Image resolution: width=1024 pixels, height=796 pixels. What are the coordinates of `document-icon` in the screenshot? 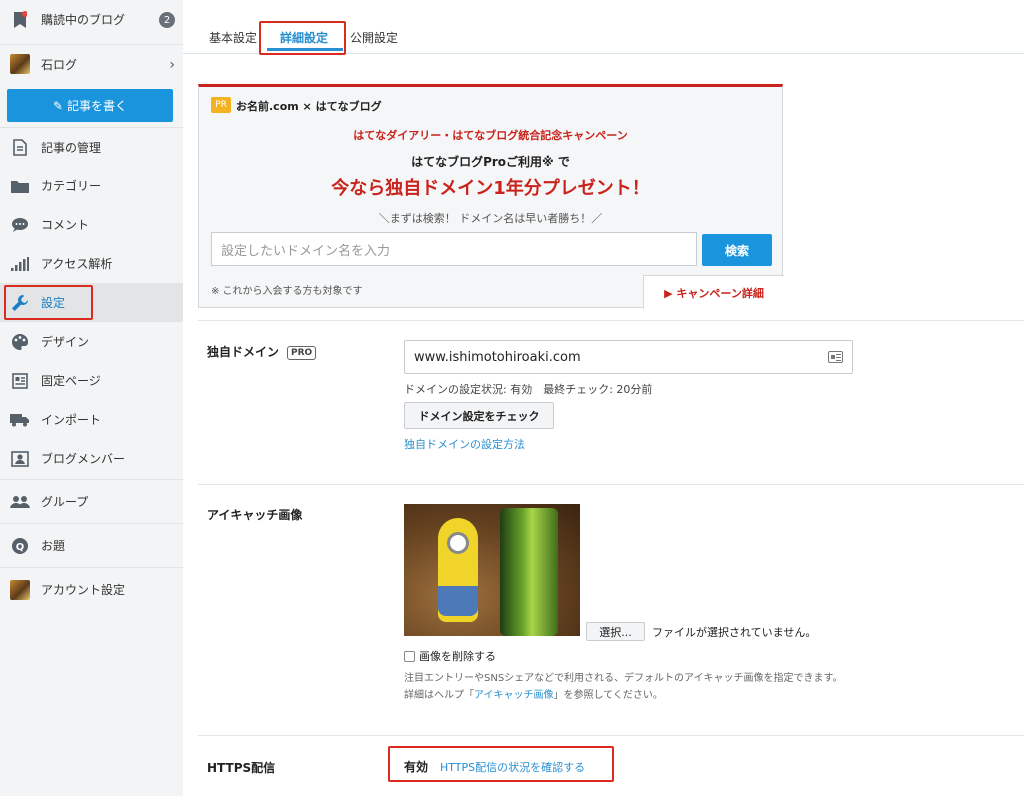 It's located at (20, 147).